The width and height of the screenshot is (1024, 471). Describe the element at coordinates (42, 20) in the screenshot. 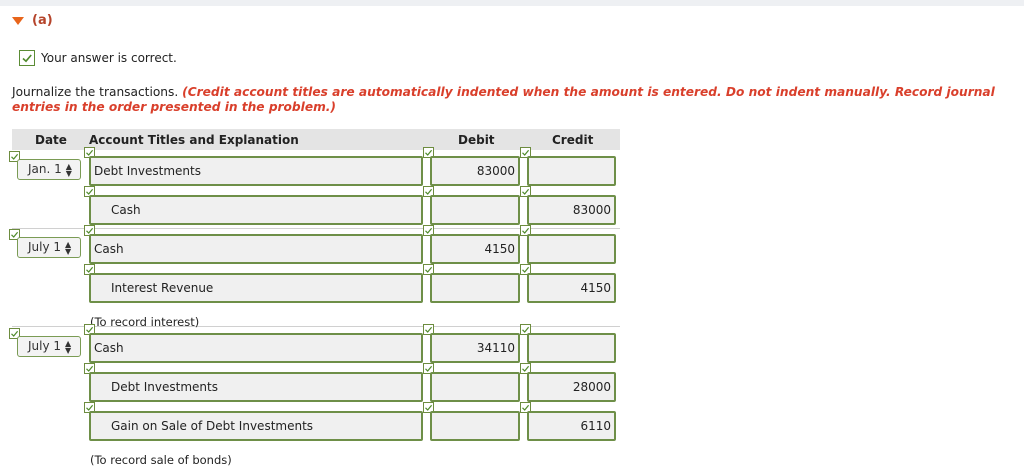

I see `part-label: (a)` at that location.